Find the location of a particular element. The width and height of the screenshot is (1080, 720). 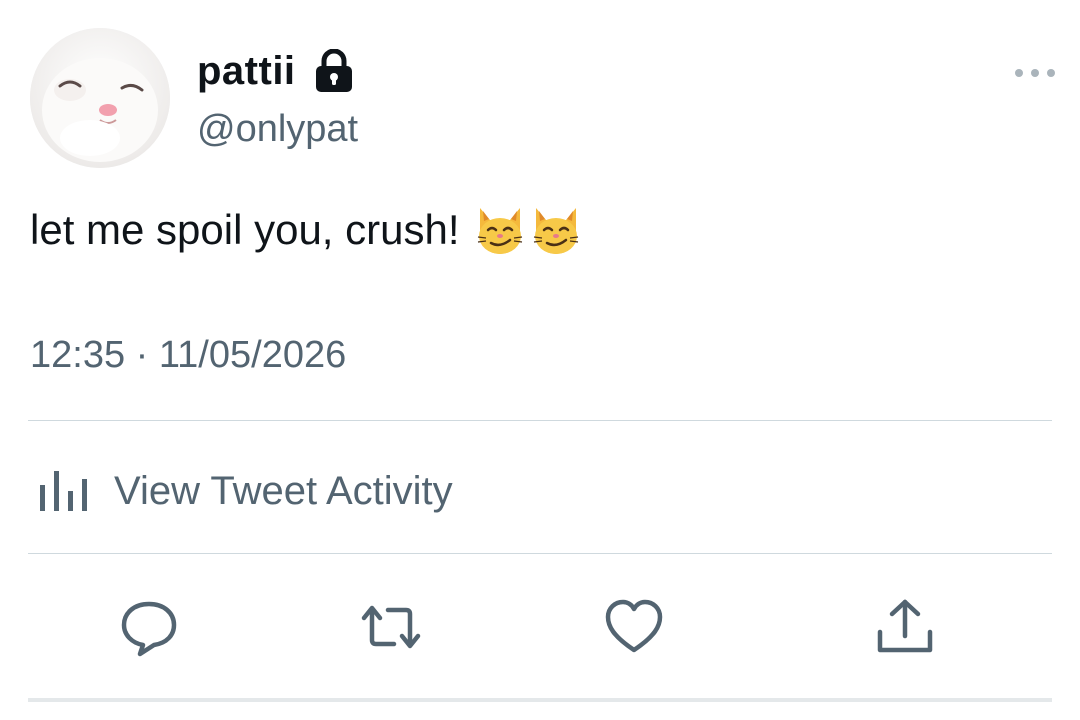

tweet-text-row: let me spoil you, crush! is located at coordinates (308, 230).